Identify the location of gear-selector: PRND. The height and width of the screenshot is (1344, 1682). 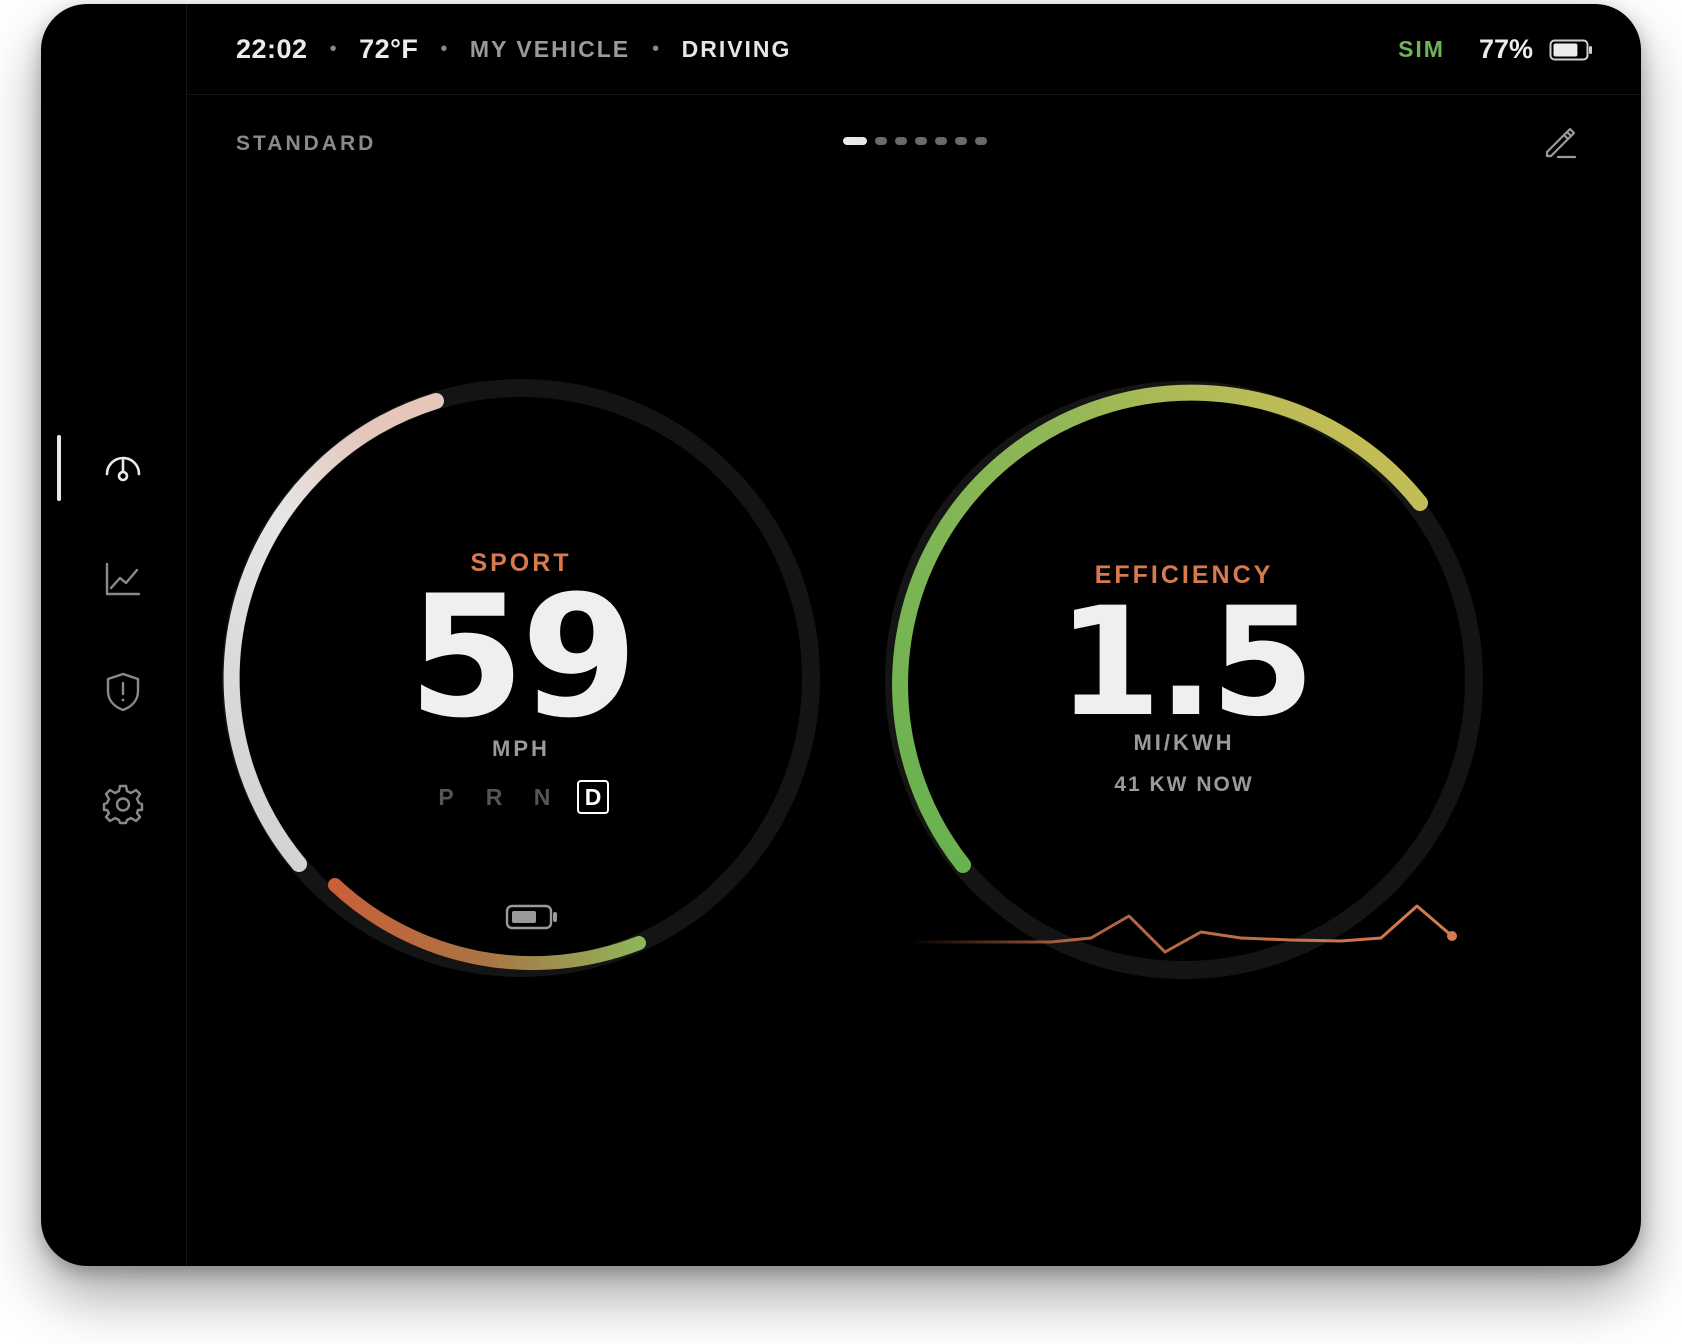
(521, 797).